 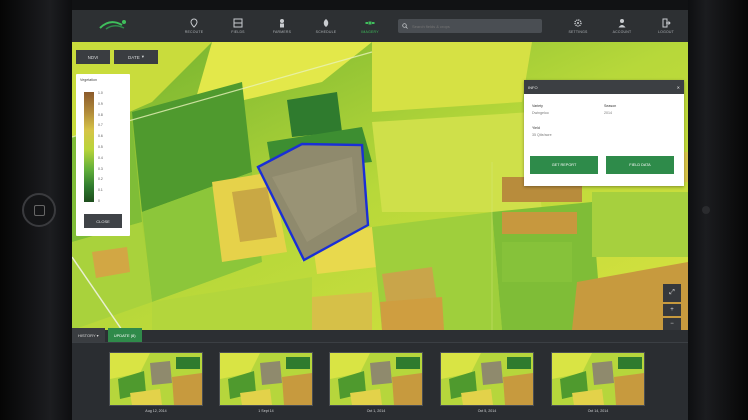 What do you see at coordinates (194, 23) in the screenshot?
I see `pin-icon` at bounding box center [194, 23].